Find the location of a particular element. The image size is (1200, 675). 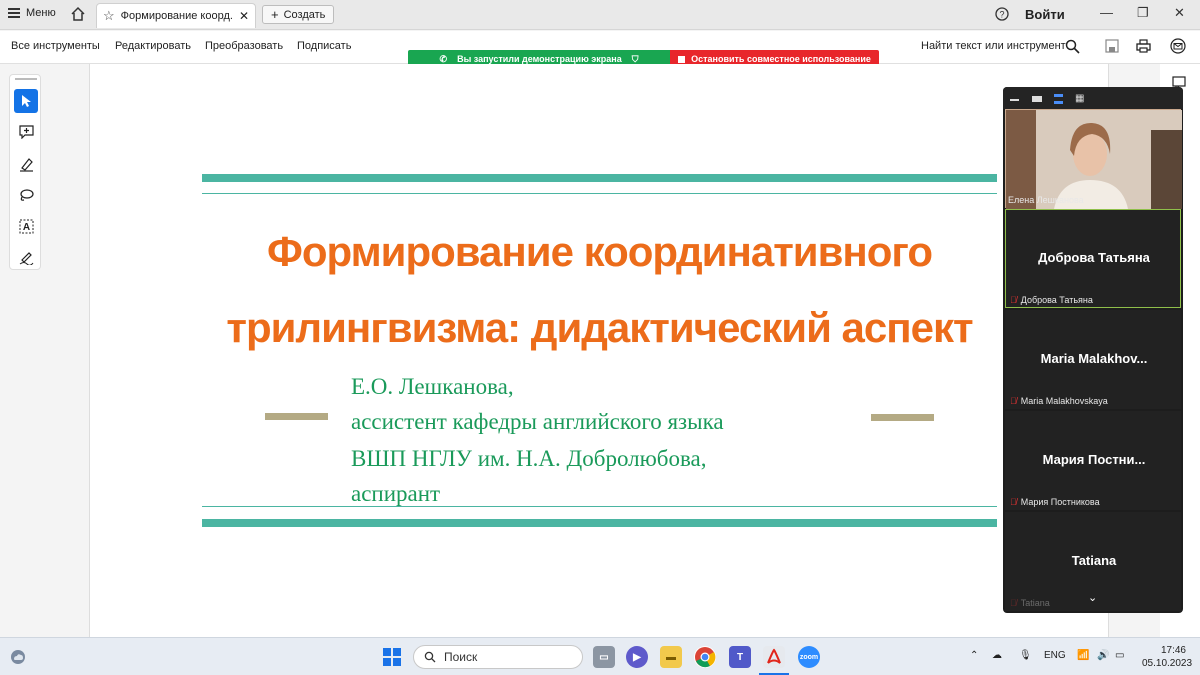

hamburger-icon is located at coordinates (14, 13).